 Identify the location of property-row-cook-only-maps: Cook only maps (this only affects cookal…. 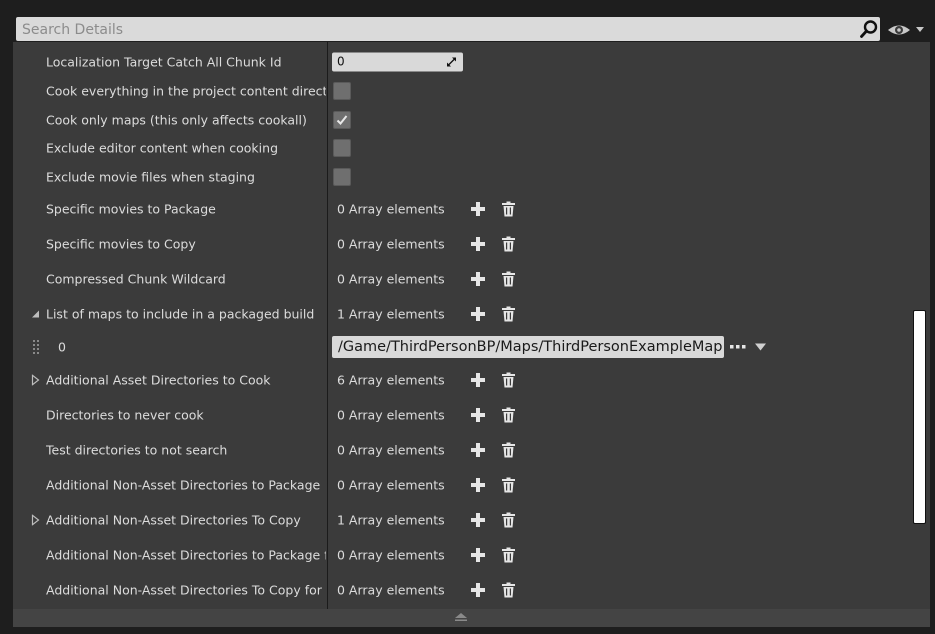
(460, 119).